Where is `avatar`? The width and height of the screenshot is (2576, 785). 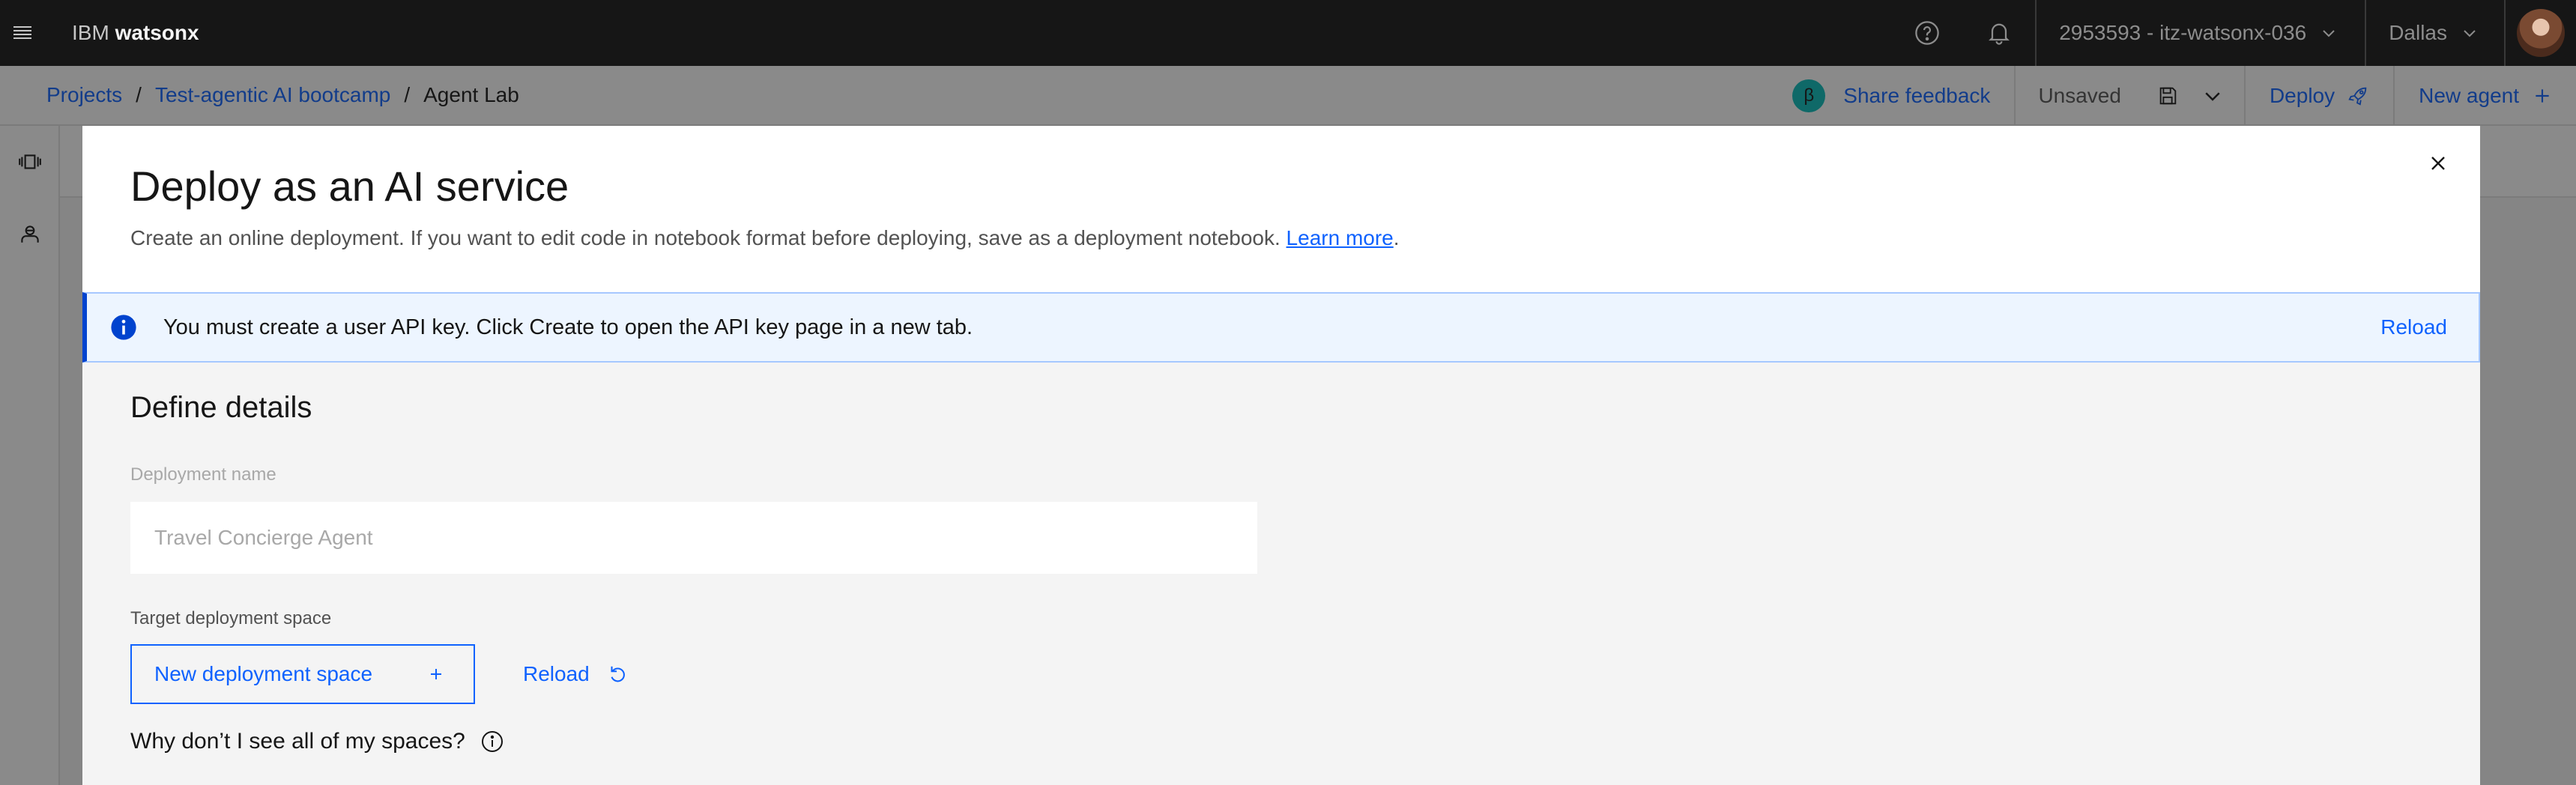
avatar is located at coordinates (2541, 33).